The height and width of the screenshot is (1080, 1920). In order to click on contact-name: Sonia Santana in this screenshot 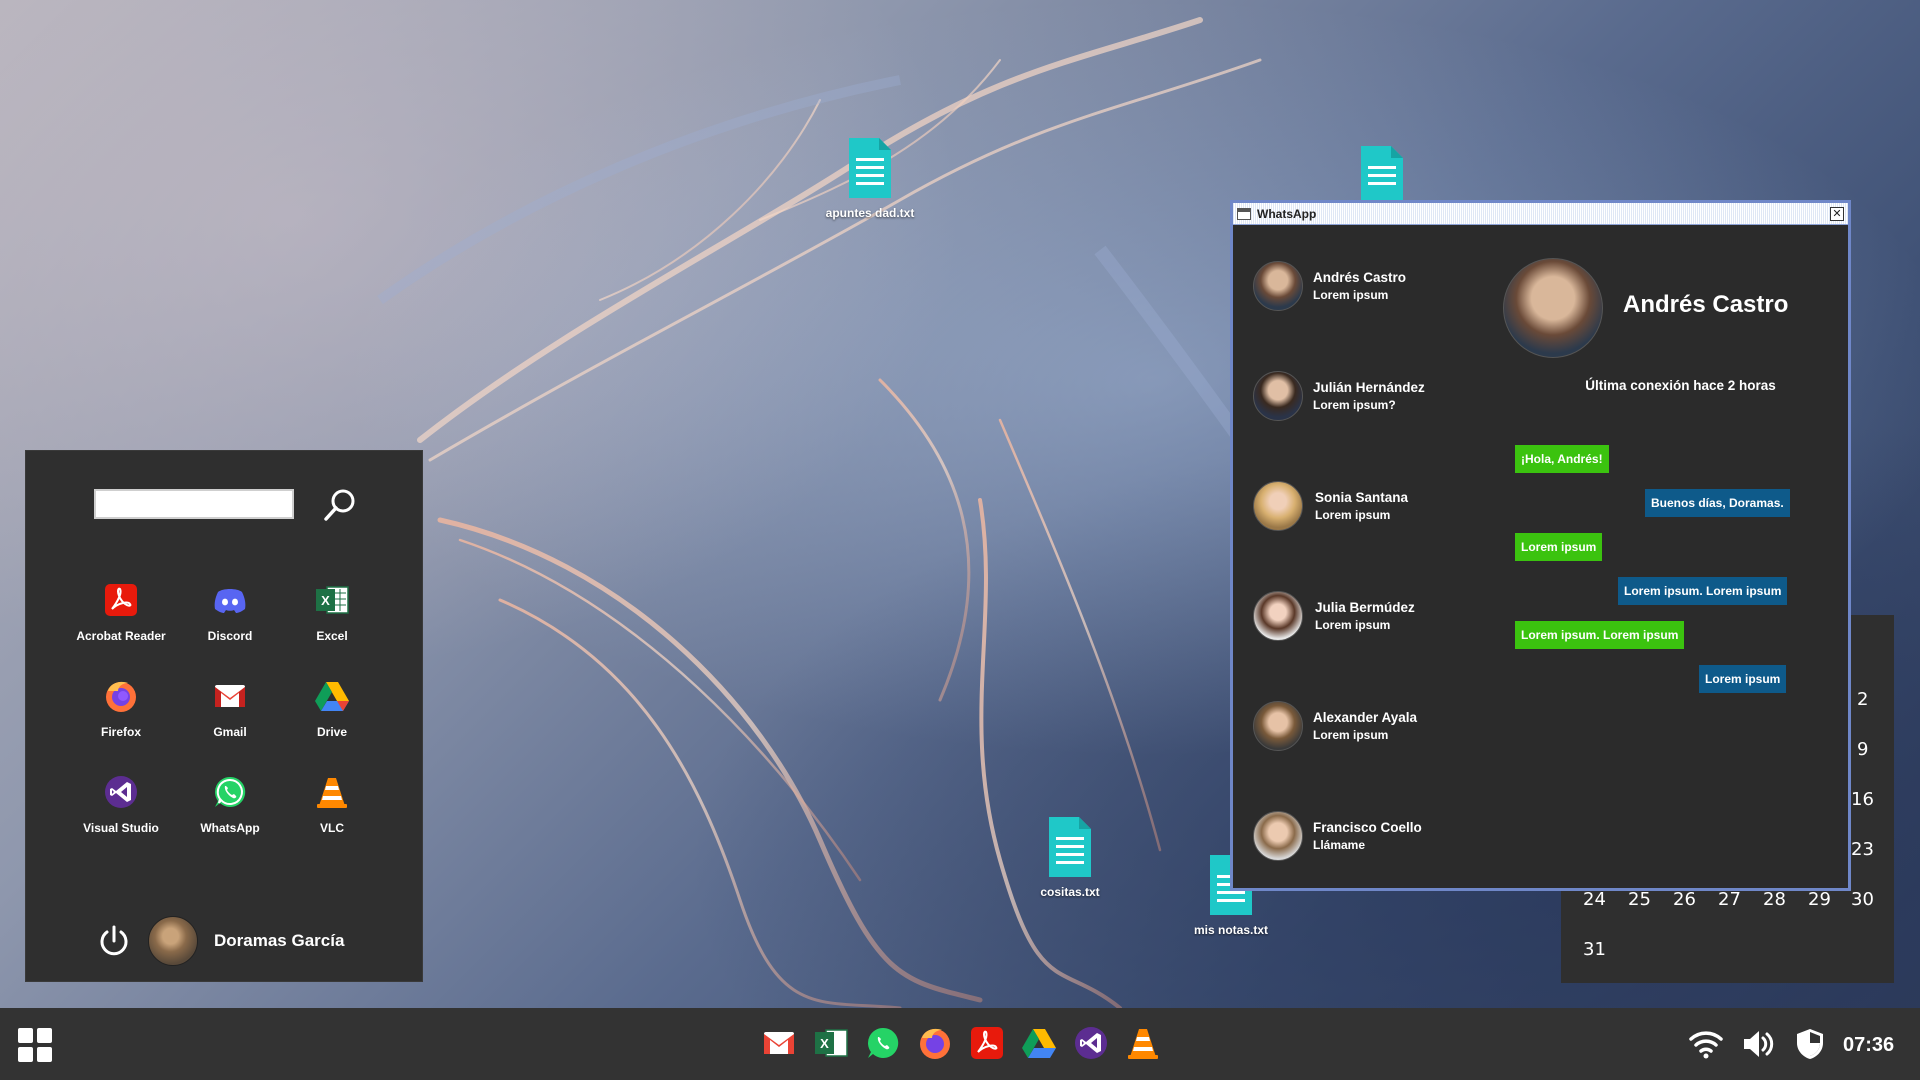, I will do `click(1362, 497)`.